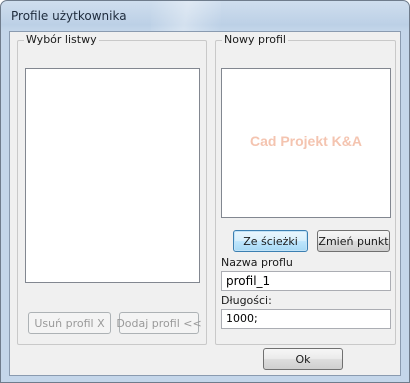 The image size is (410, 383). Describe the element at coordinates (255, 40) in the screenshot. I see `new-profile-caption: Nowy profil` at that location.